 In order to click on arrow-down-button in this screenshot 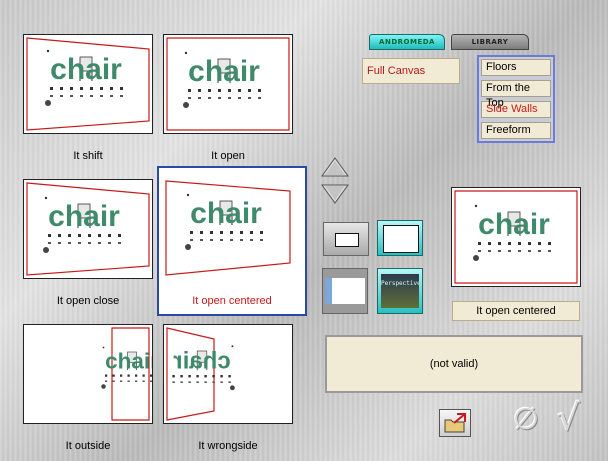, I will do `click(335, 194)`.